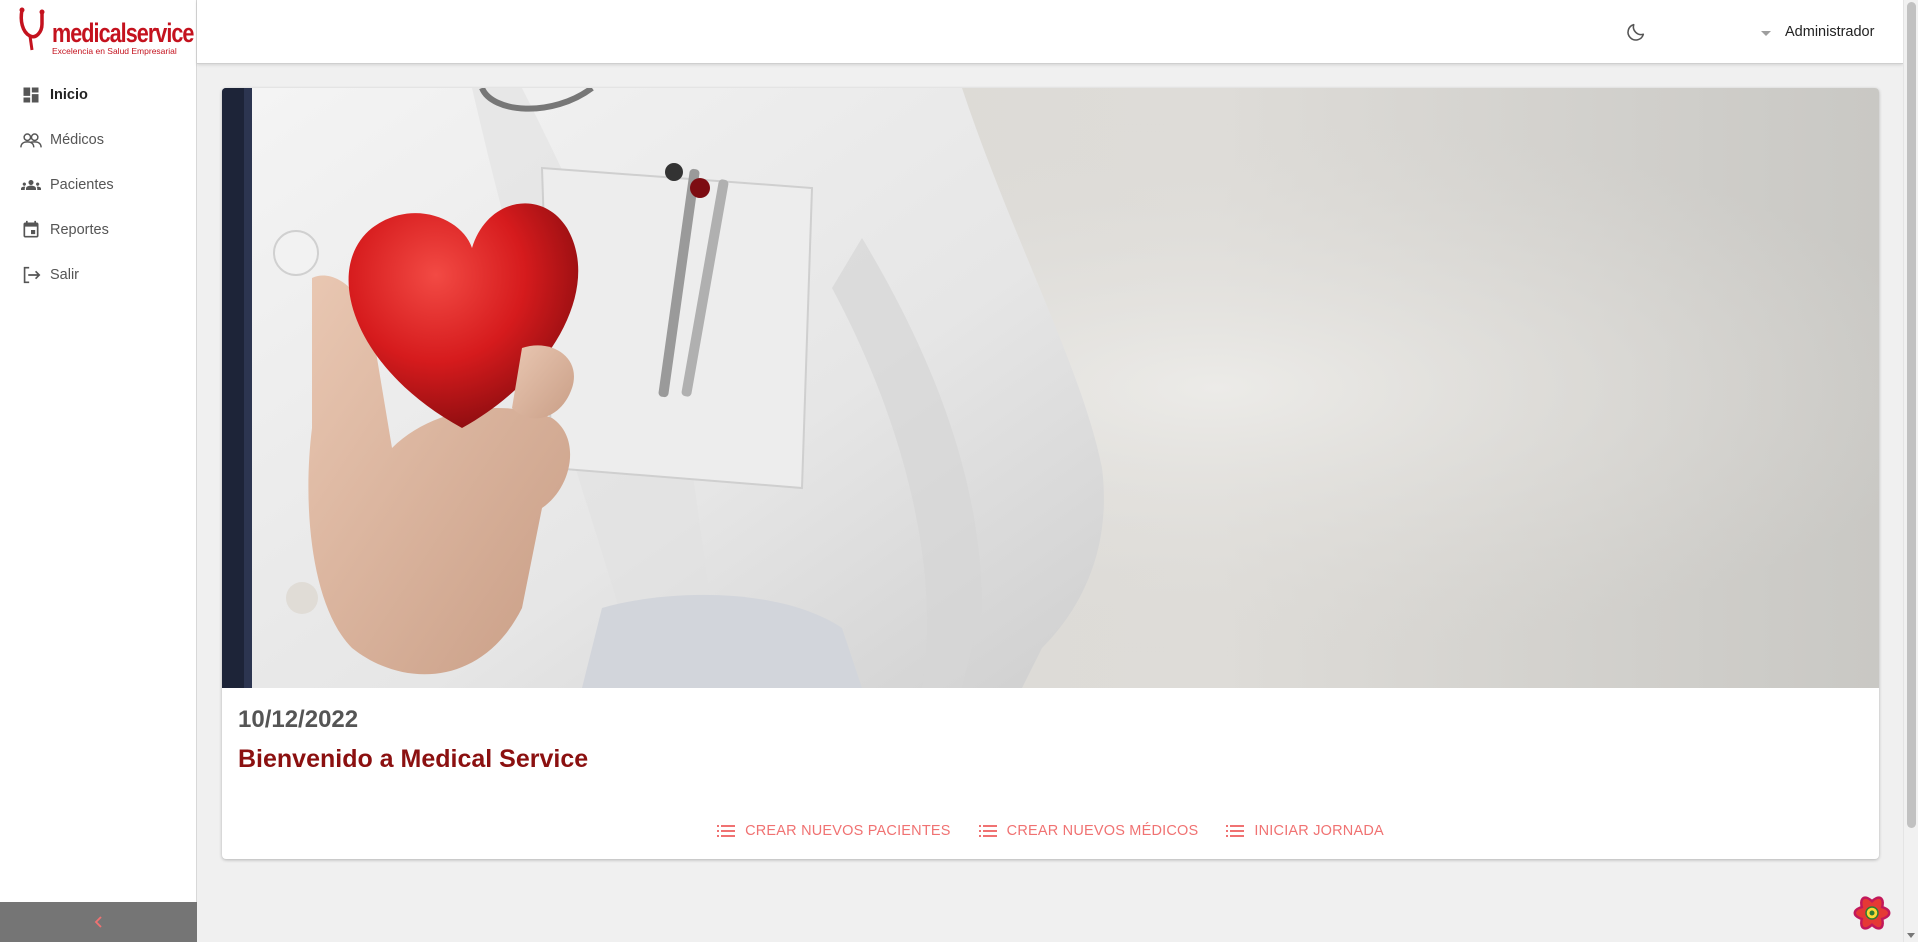 The image size is (1918, 942). What do you see at coordinates (79, 229) in the screenshot?
I see `sidebar-item-label: Reportes` at bounding box center [79, 229].